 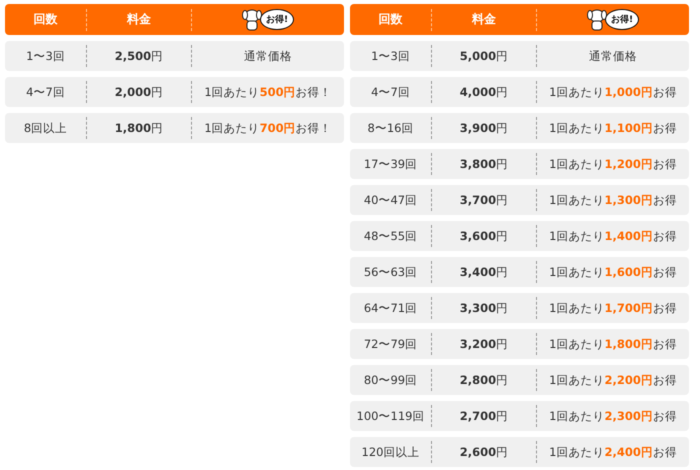 I want to click on table-cell: 2,800円, so click(x=483, y=380).